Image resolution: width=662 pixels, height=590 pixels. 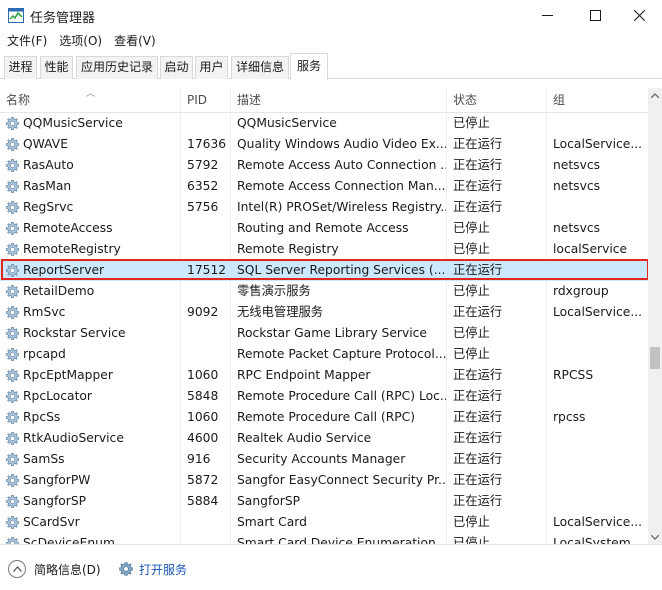 I want to click on service-name: RpcLocator, so click(x=57, y=396).